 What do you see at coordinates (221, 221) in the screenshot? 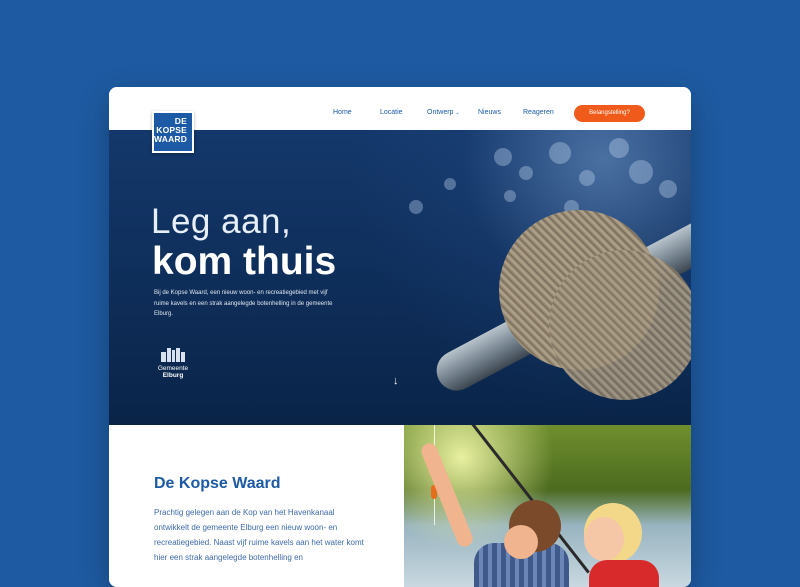
I see `hero-title-light: Leg aan,` at bounding box center [221, 221].